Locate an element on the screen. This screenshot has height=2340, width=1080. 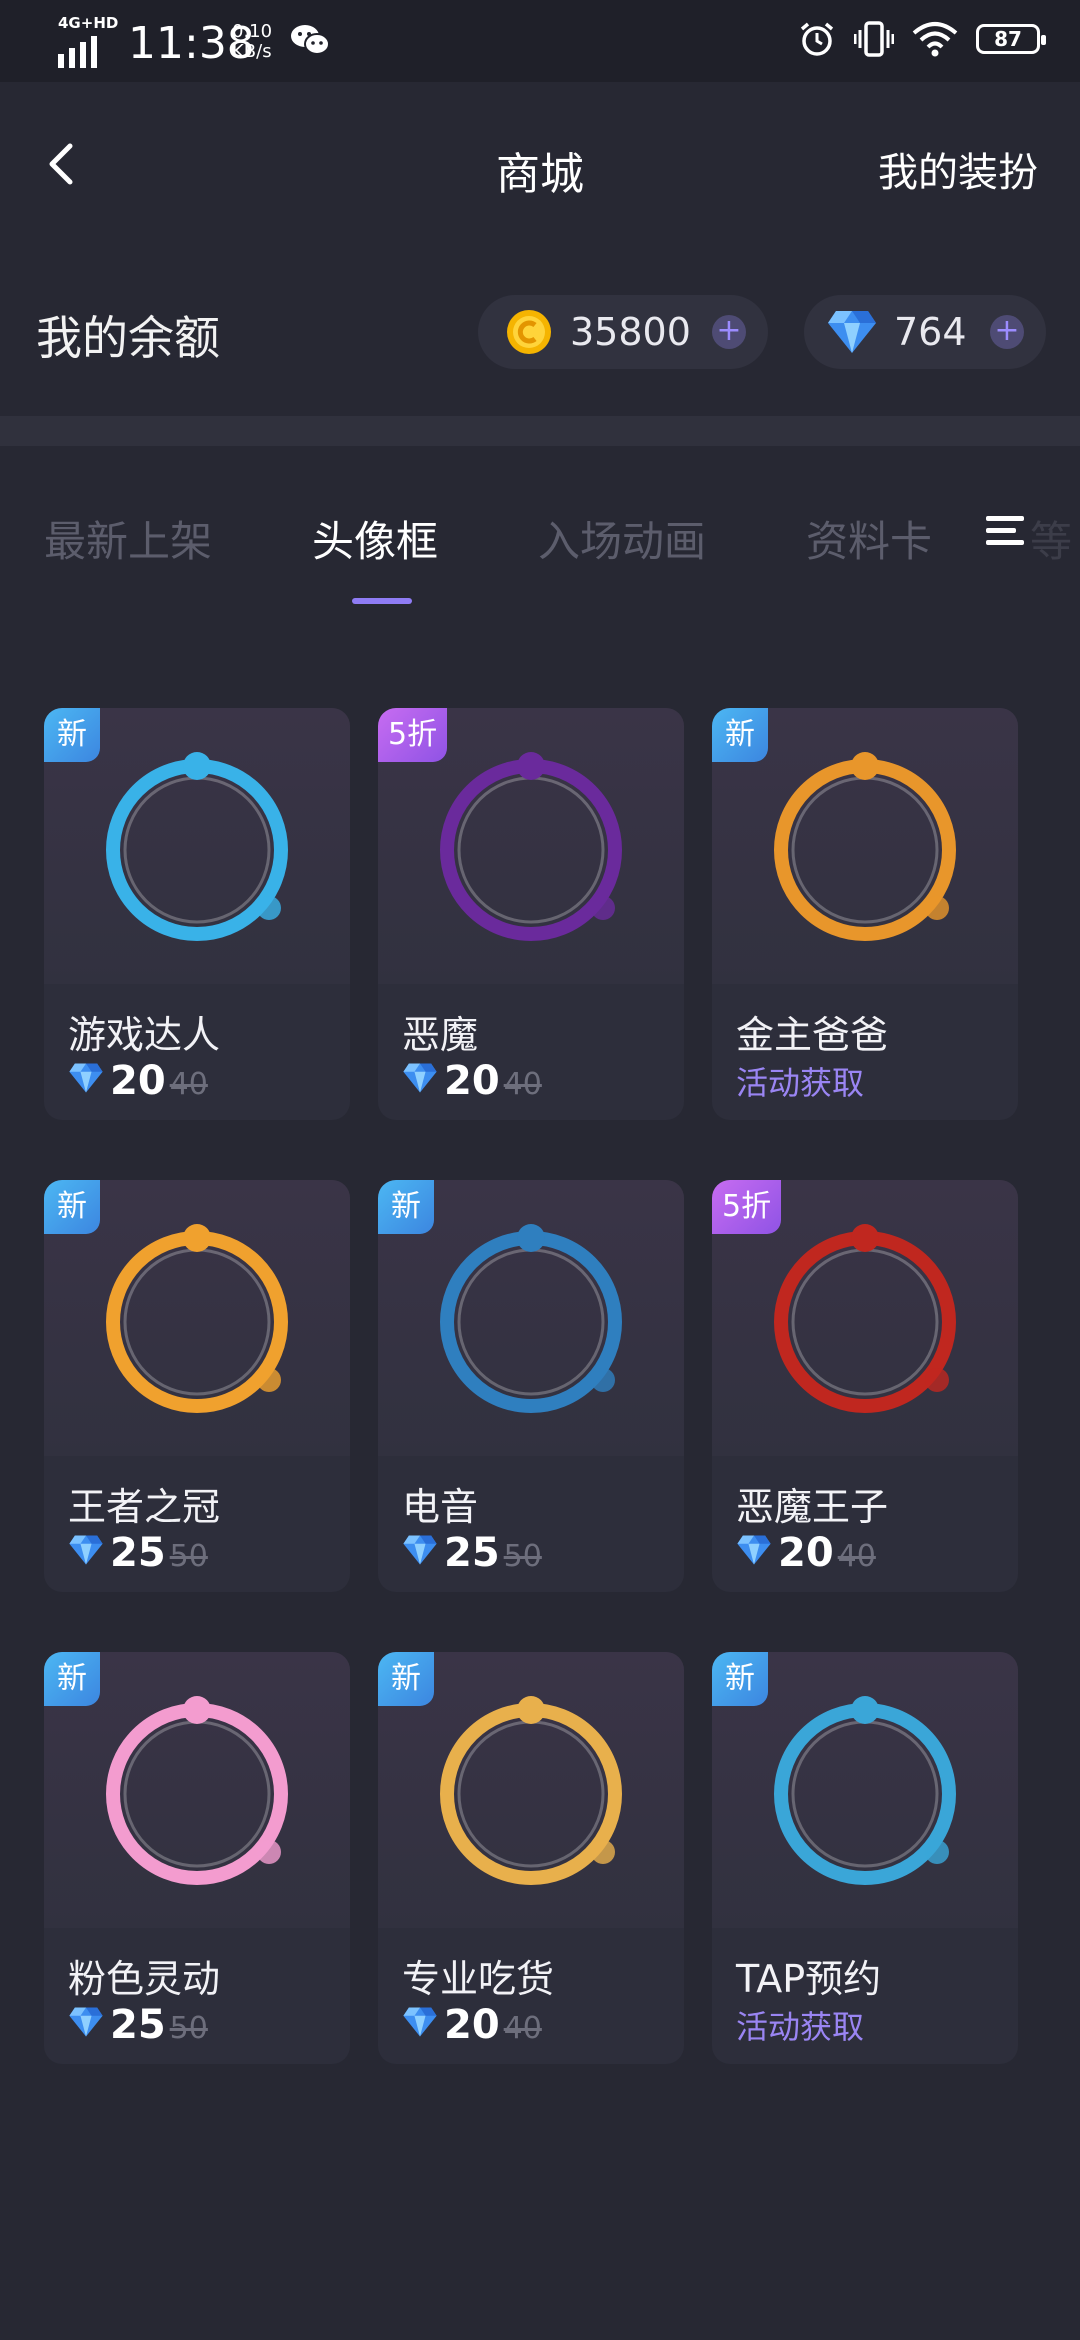
active-tab-indicator is located at coordinates (382, 601).